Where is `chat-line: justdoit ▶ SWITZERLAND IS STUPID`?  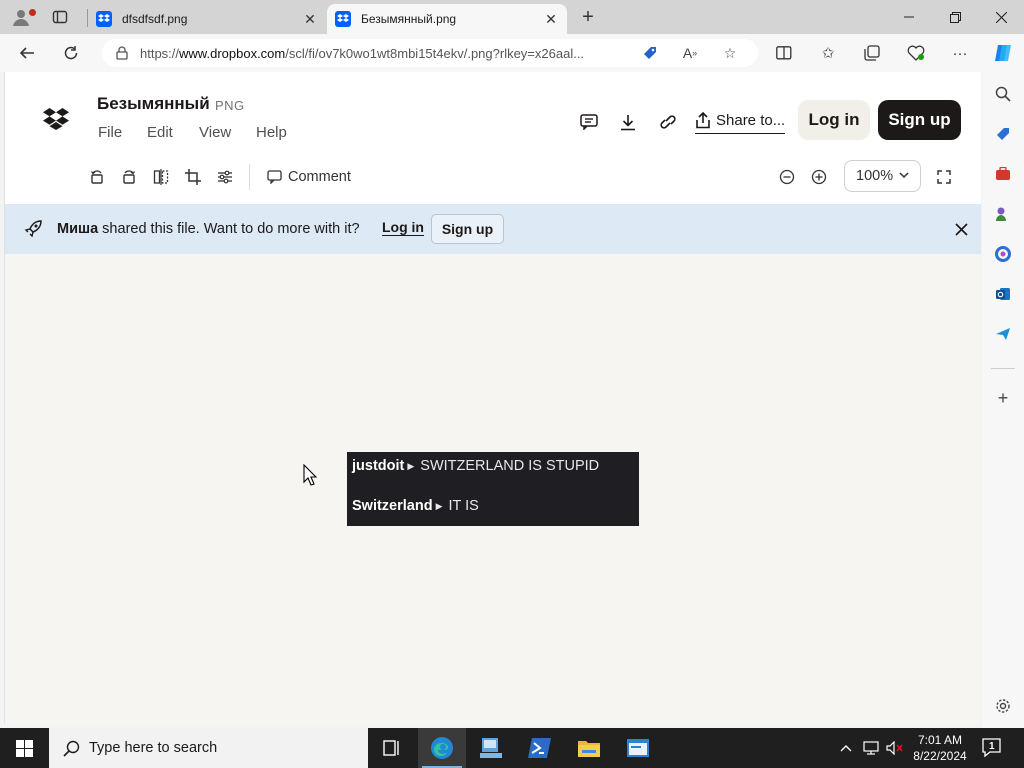 chat-line: justdoit ▶ SWITZERLAND IS STUPID is located at coordinates (476, 466).